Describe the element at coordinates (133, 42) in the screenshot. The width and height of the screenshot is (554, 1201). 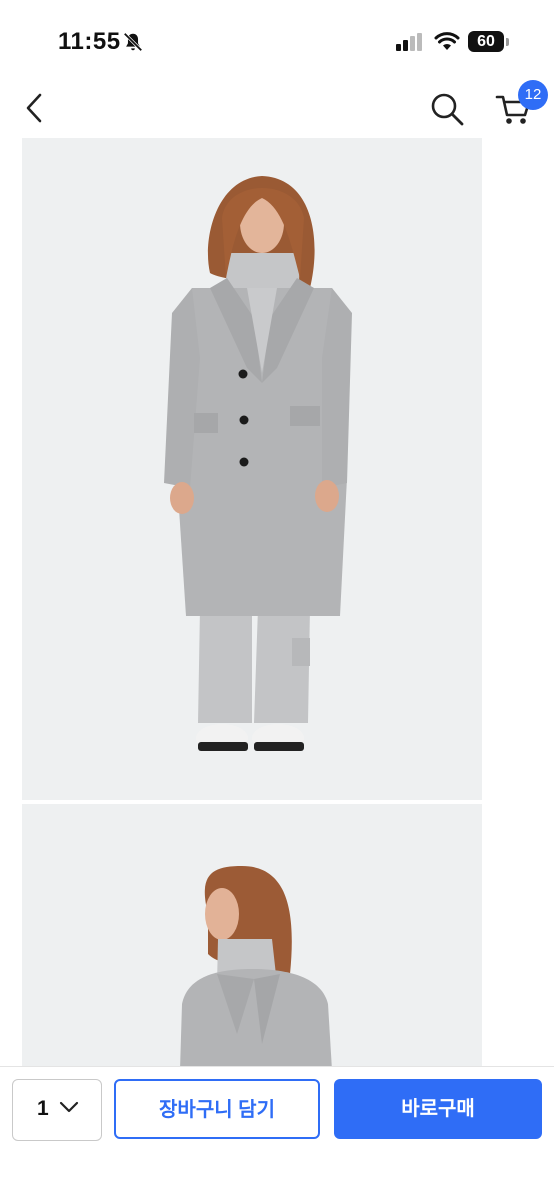
I see `bell-slash-icon` at that location.